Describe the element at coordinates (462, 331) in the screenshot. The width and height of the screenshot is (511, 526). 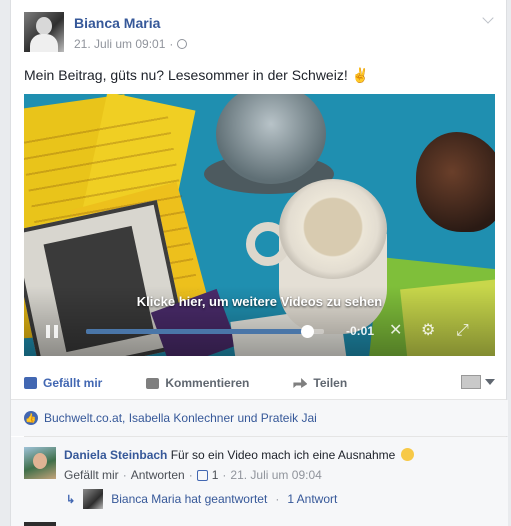
I see `fullscreen-icon: ⤢` at that location.